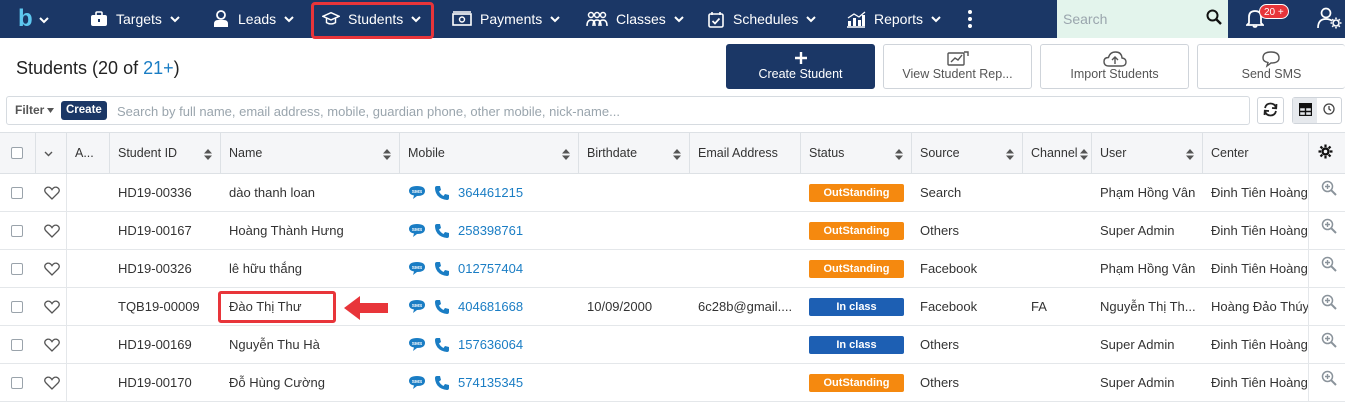  Describe the element at coordinates (506, 19) in the screenshot. I see `nav-payments: Payments` at that location.